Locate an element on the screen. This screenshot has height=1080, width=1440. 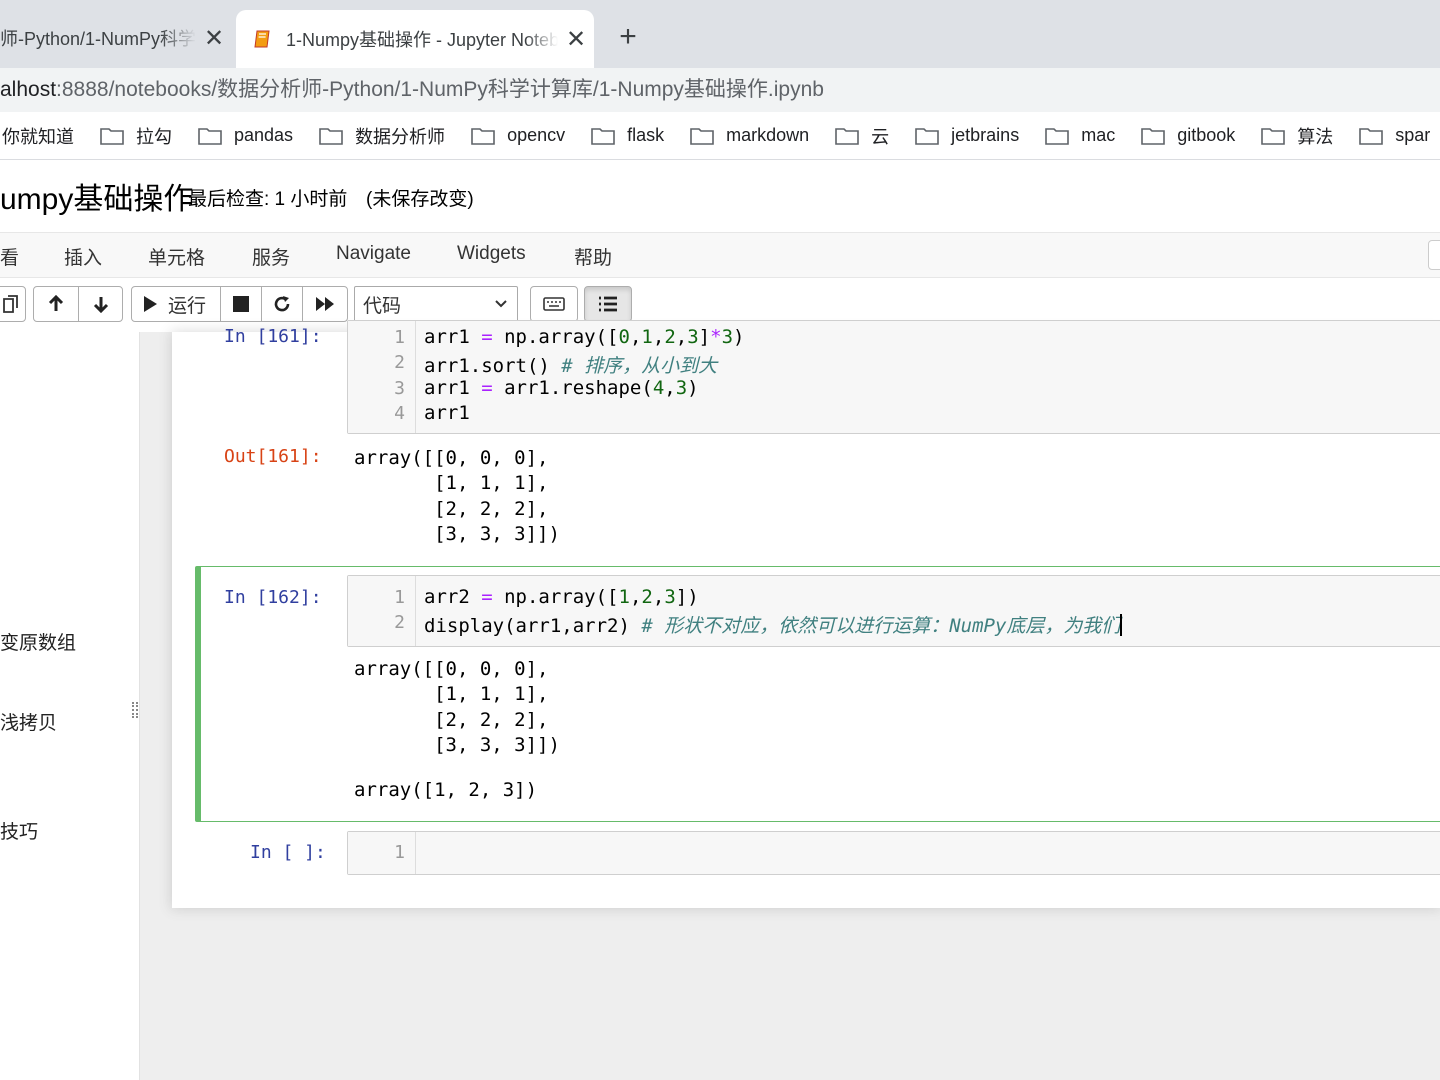
toc-item: 浅拷贝 is located at coordinates (28, 721).